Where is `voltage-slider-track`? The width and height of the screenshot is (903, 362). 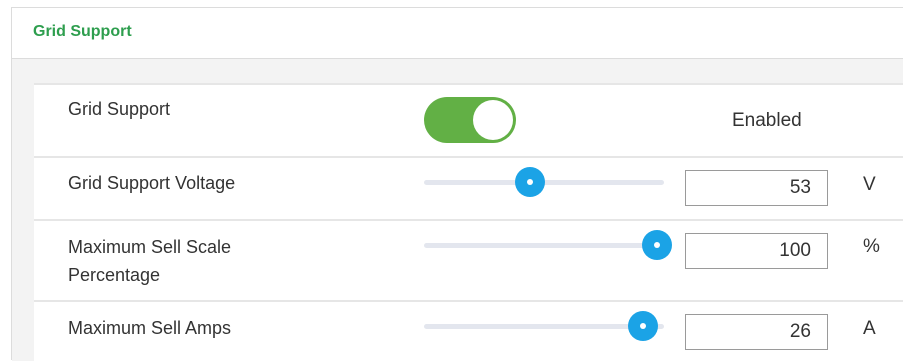
voltage-slider-track is located at coordinates (544, 182).